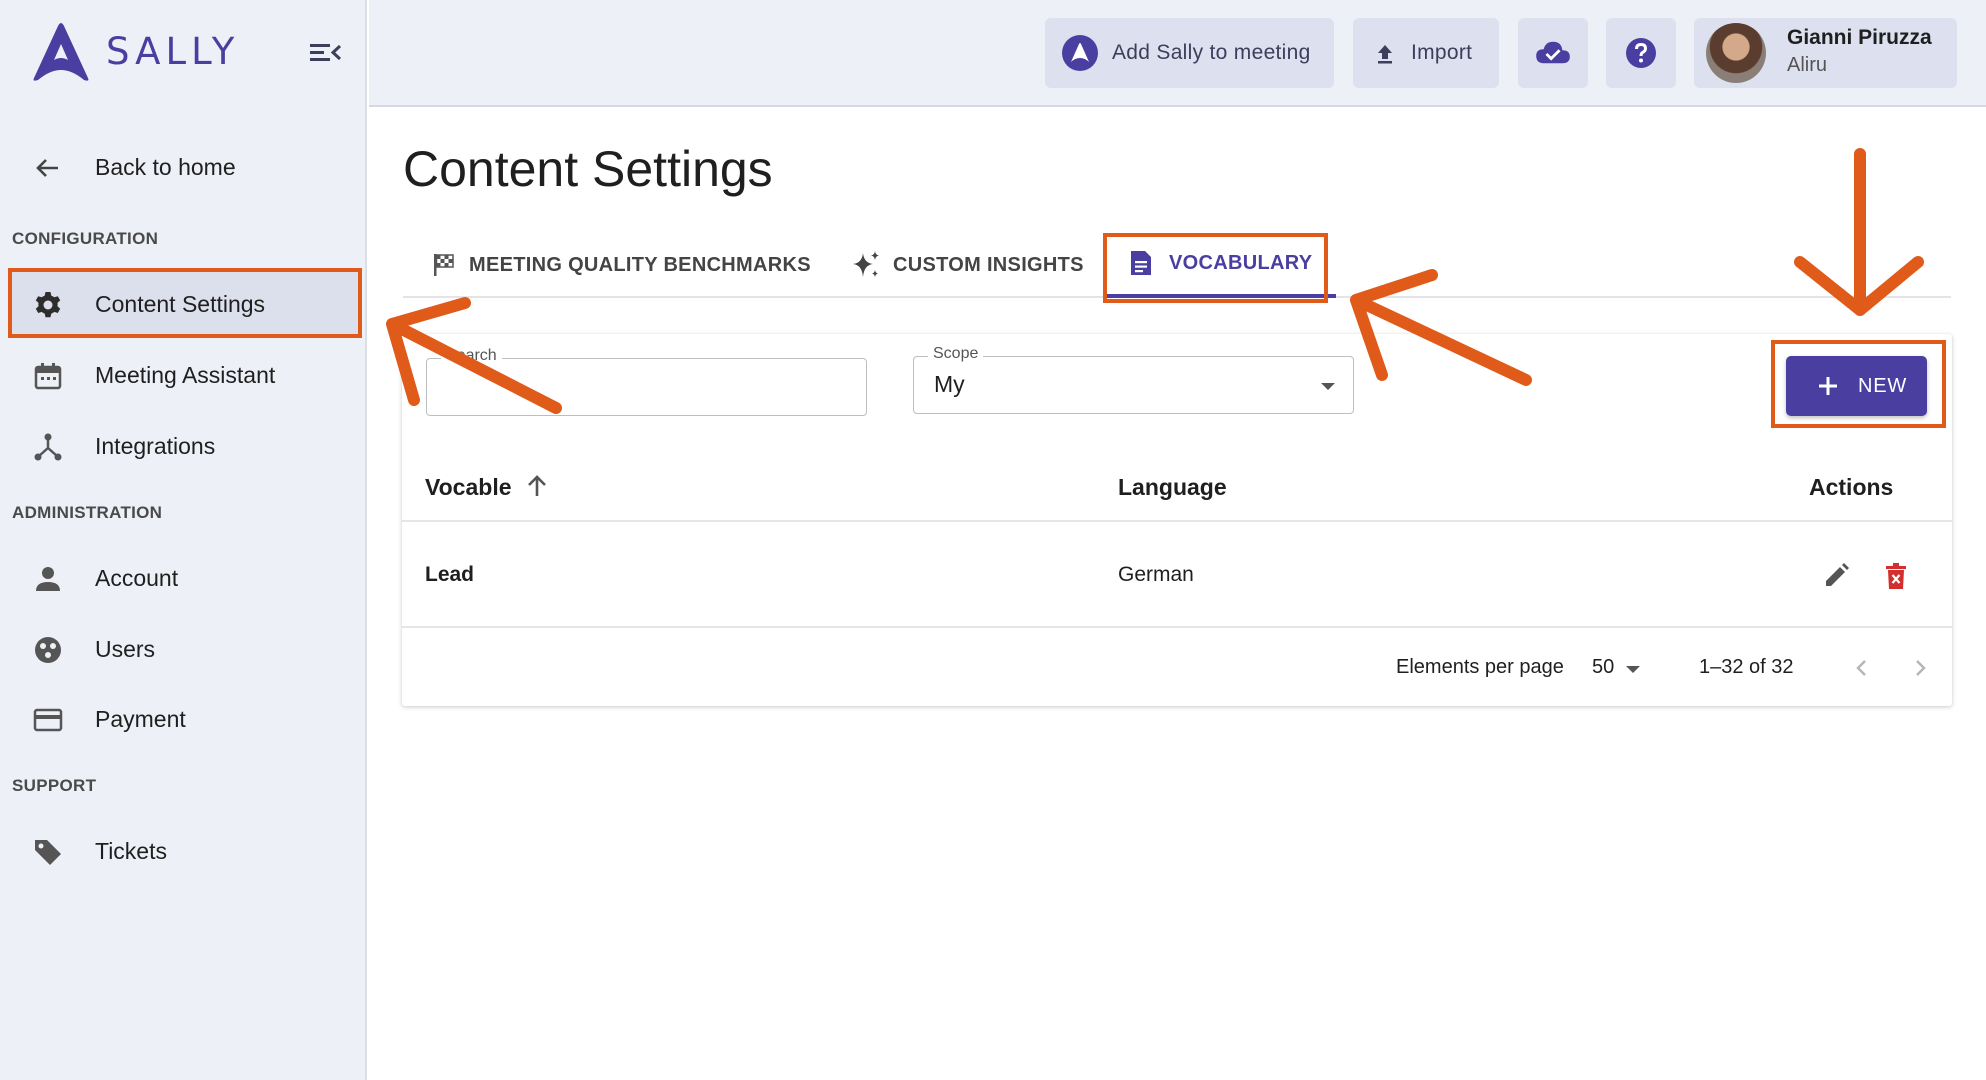 Image resolution: width=1986 pixels, height=1080 pixels. I want to click on sidebar-item-label: Integrations, so click(155, 445).